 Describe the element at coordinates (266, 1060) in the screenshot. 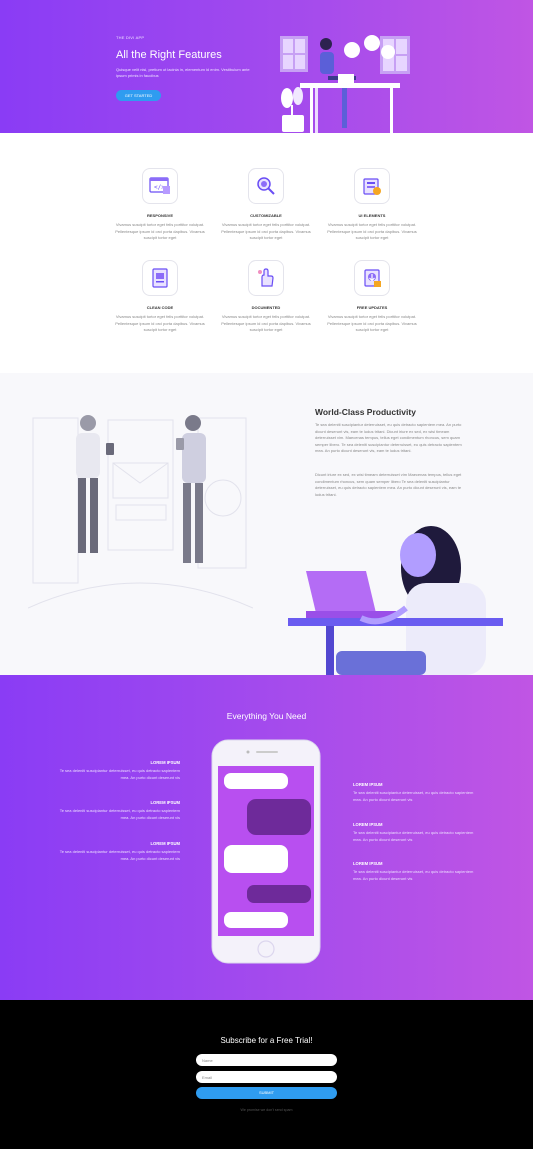

I see `name-field` at that location.